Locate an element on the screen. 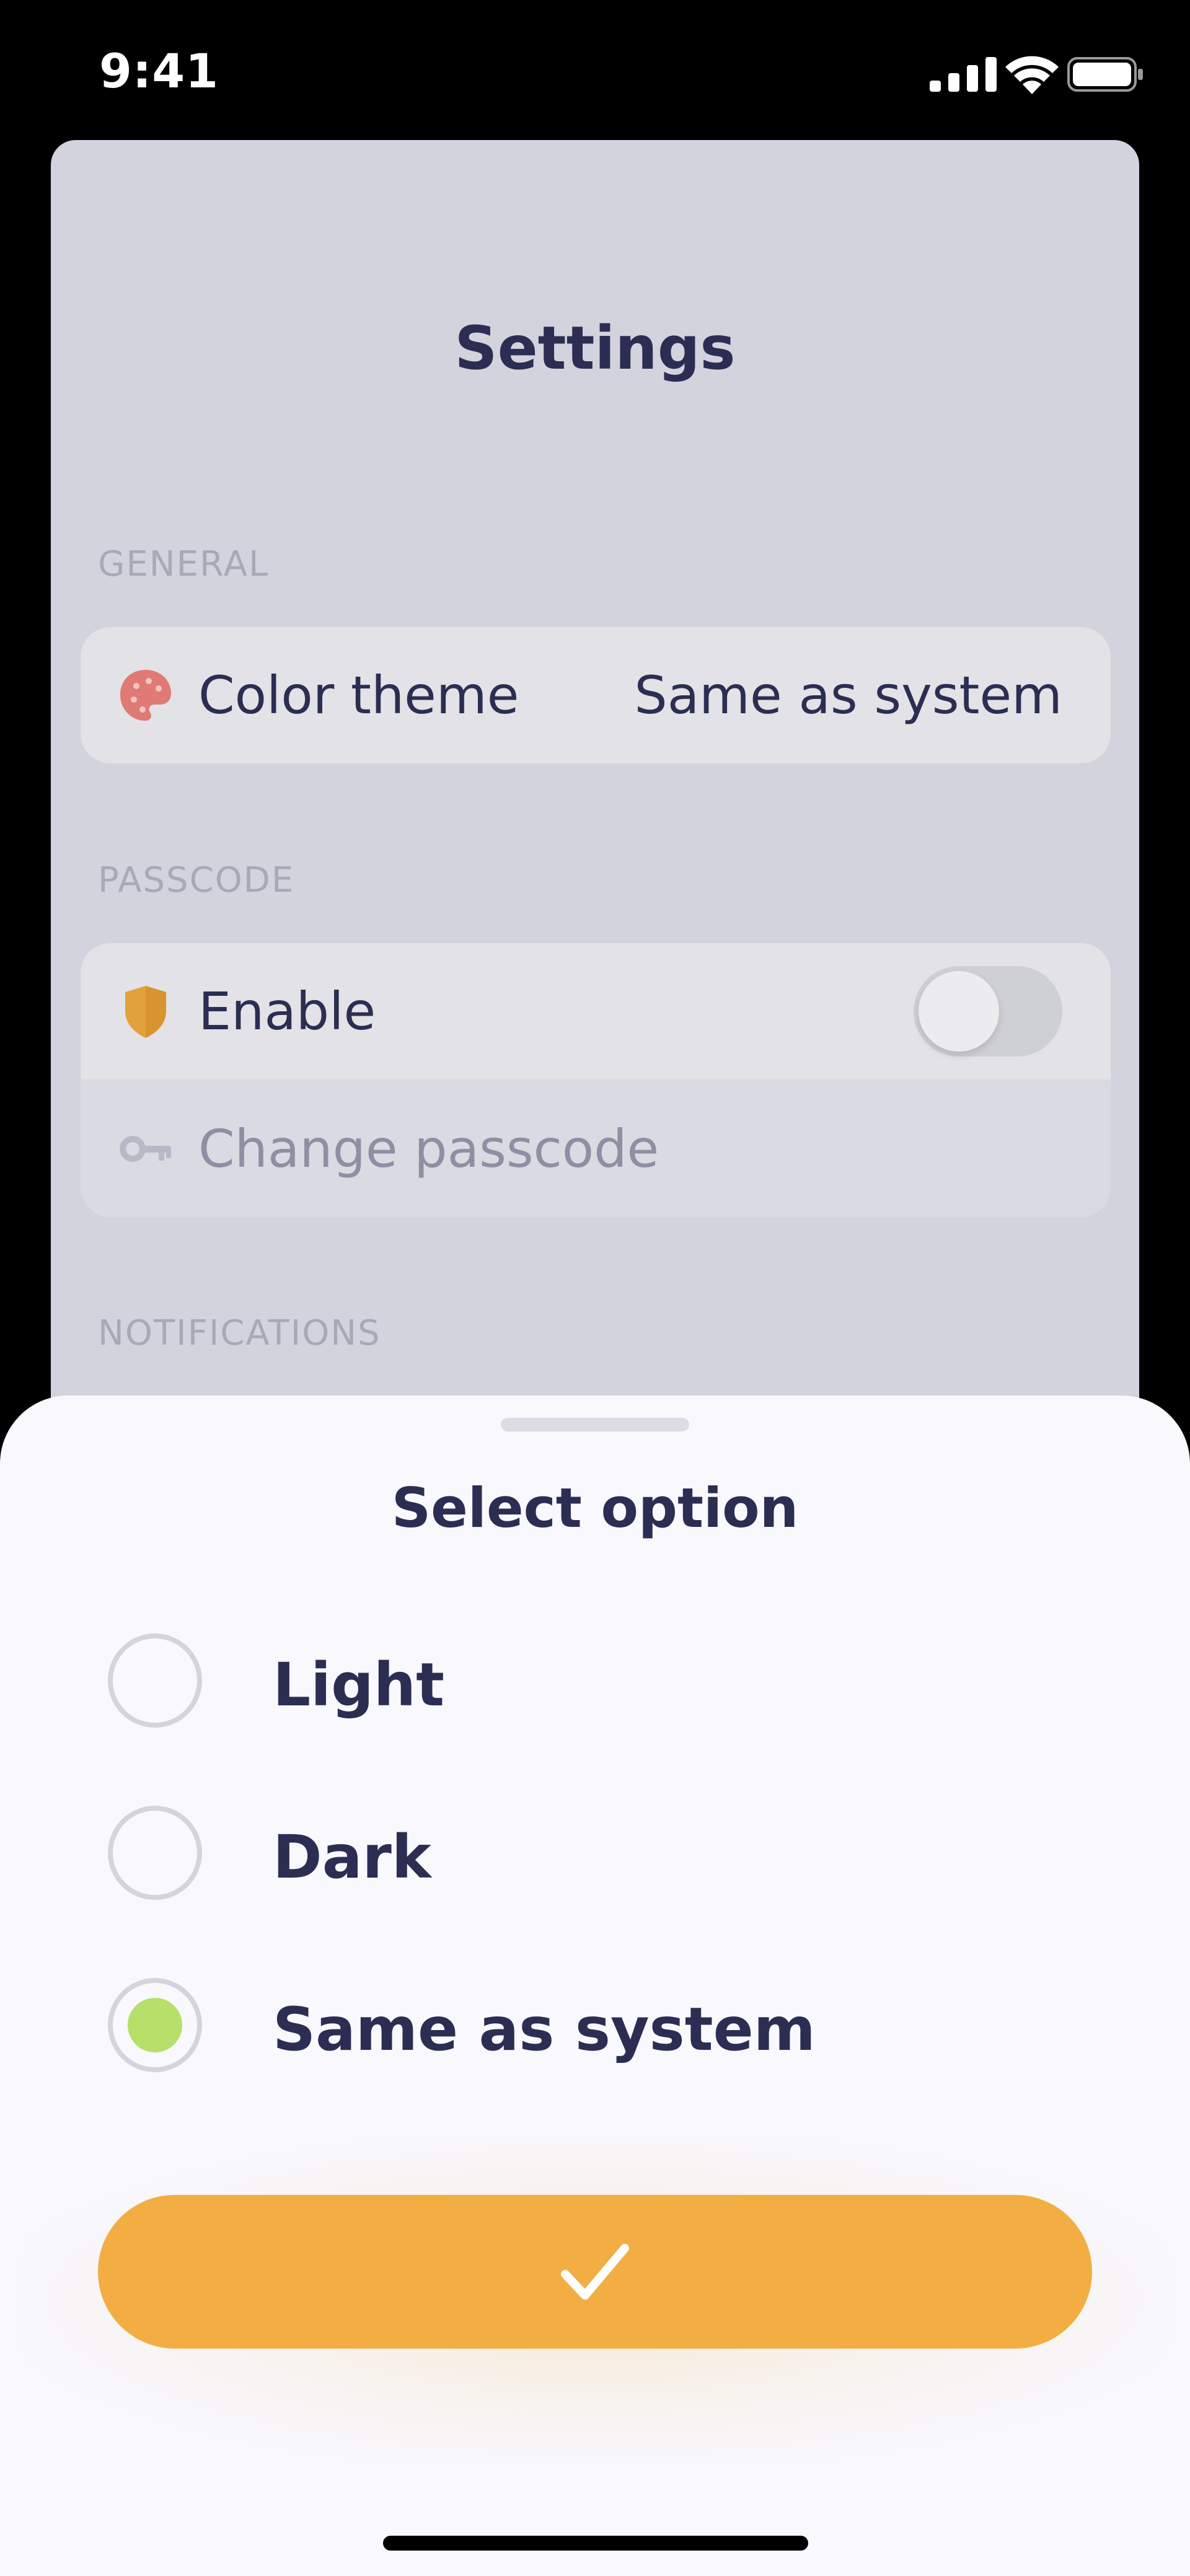 The image size is (1190, 2576). signal-icon is located at coordinates (963, 75).